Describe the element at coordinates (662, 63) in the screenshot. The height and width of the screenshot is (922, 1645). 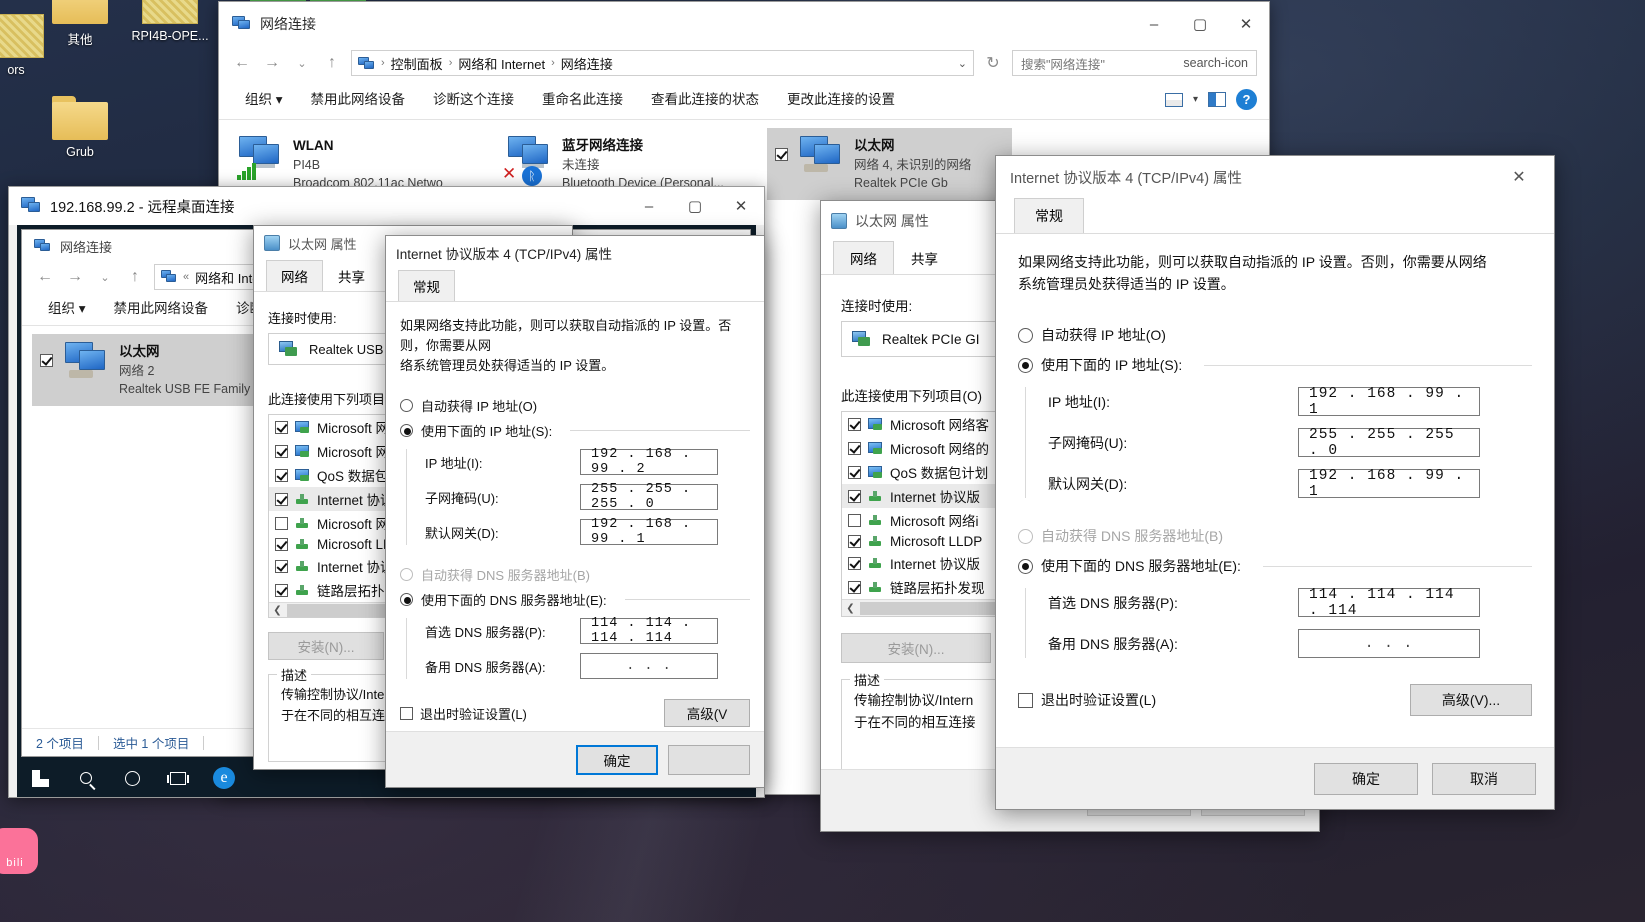
I see `breadcrumb: › 控制面板 › 网络和 Internet › 网络连接 ⌄` at that location.